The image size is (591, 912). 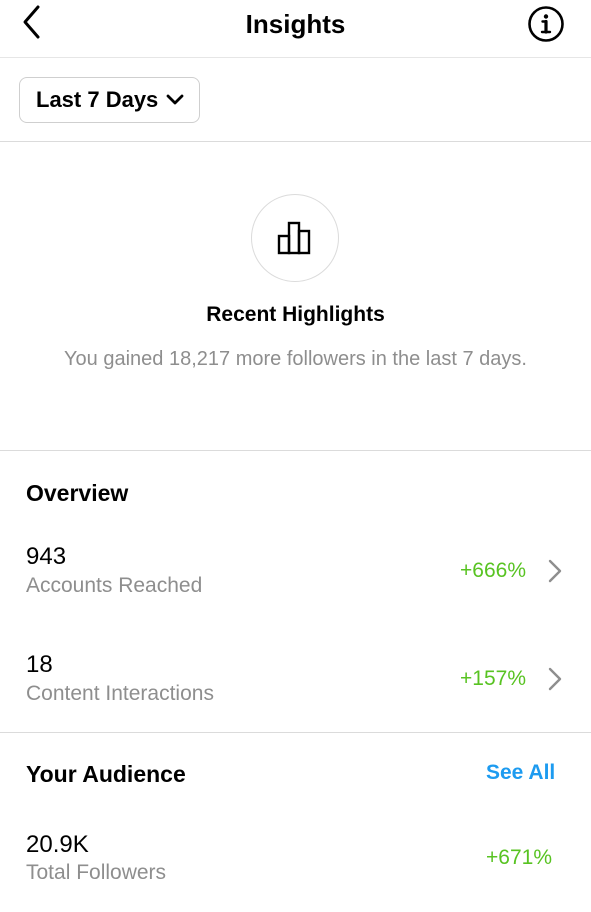 I want to click on filter-bar: Last 7 Days, so click(x=295, y=100).